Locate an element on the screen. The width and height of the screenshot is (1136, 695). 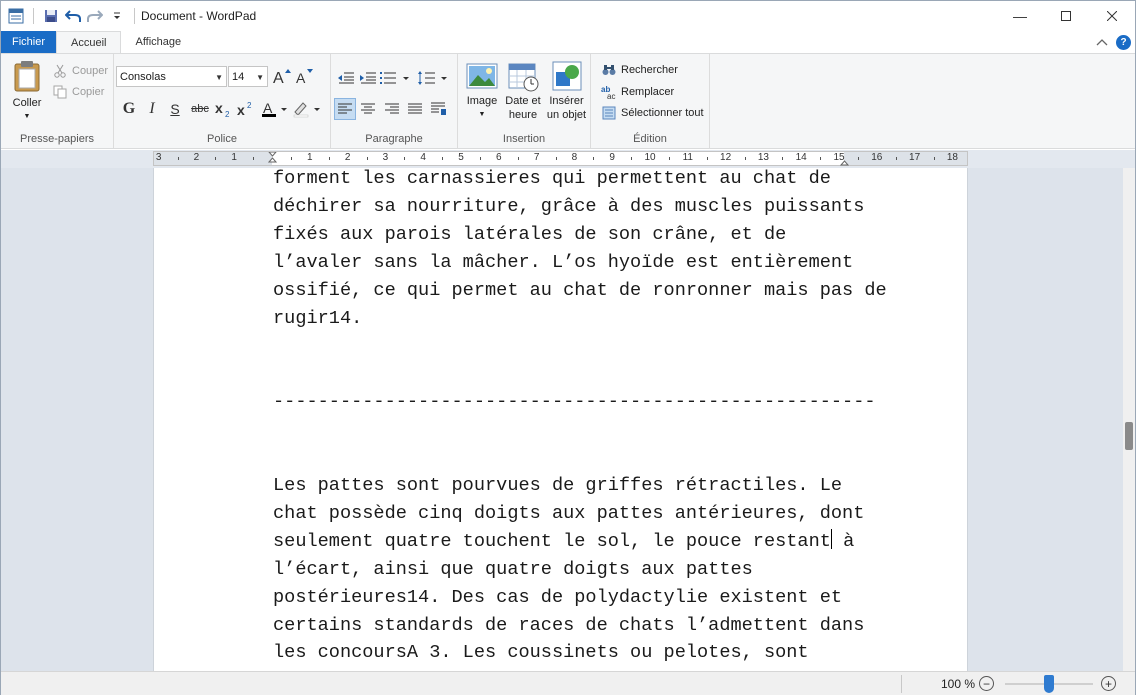
insert-image-button: Image ▼ is located at coordinates (482, 91).